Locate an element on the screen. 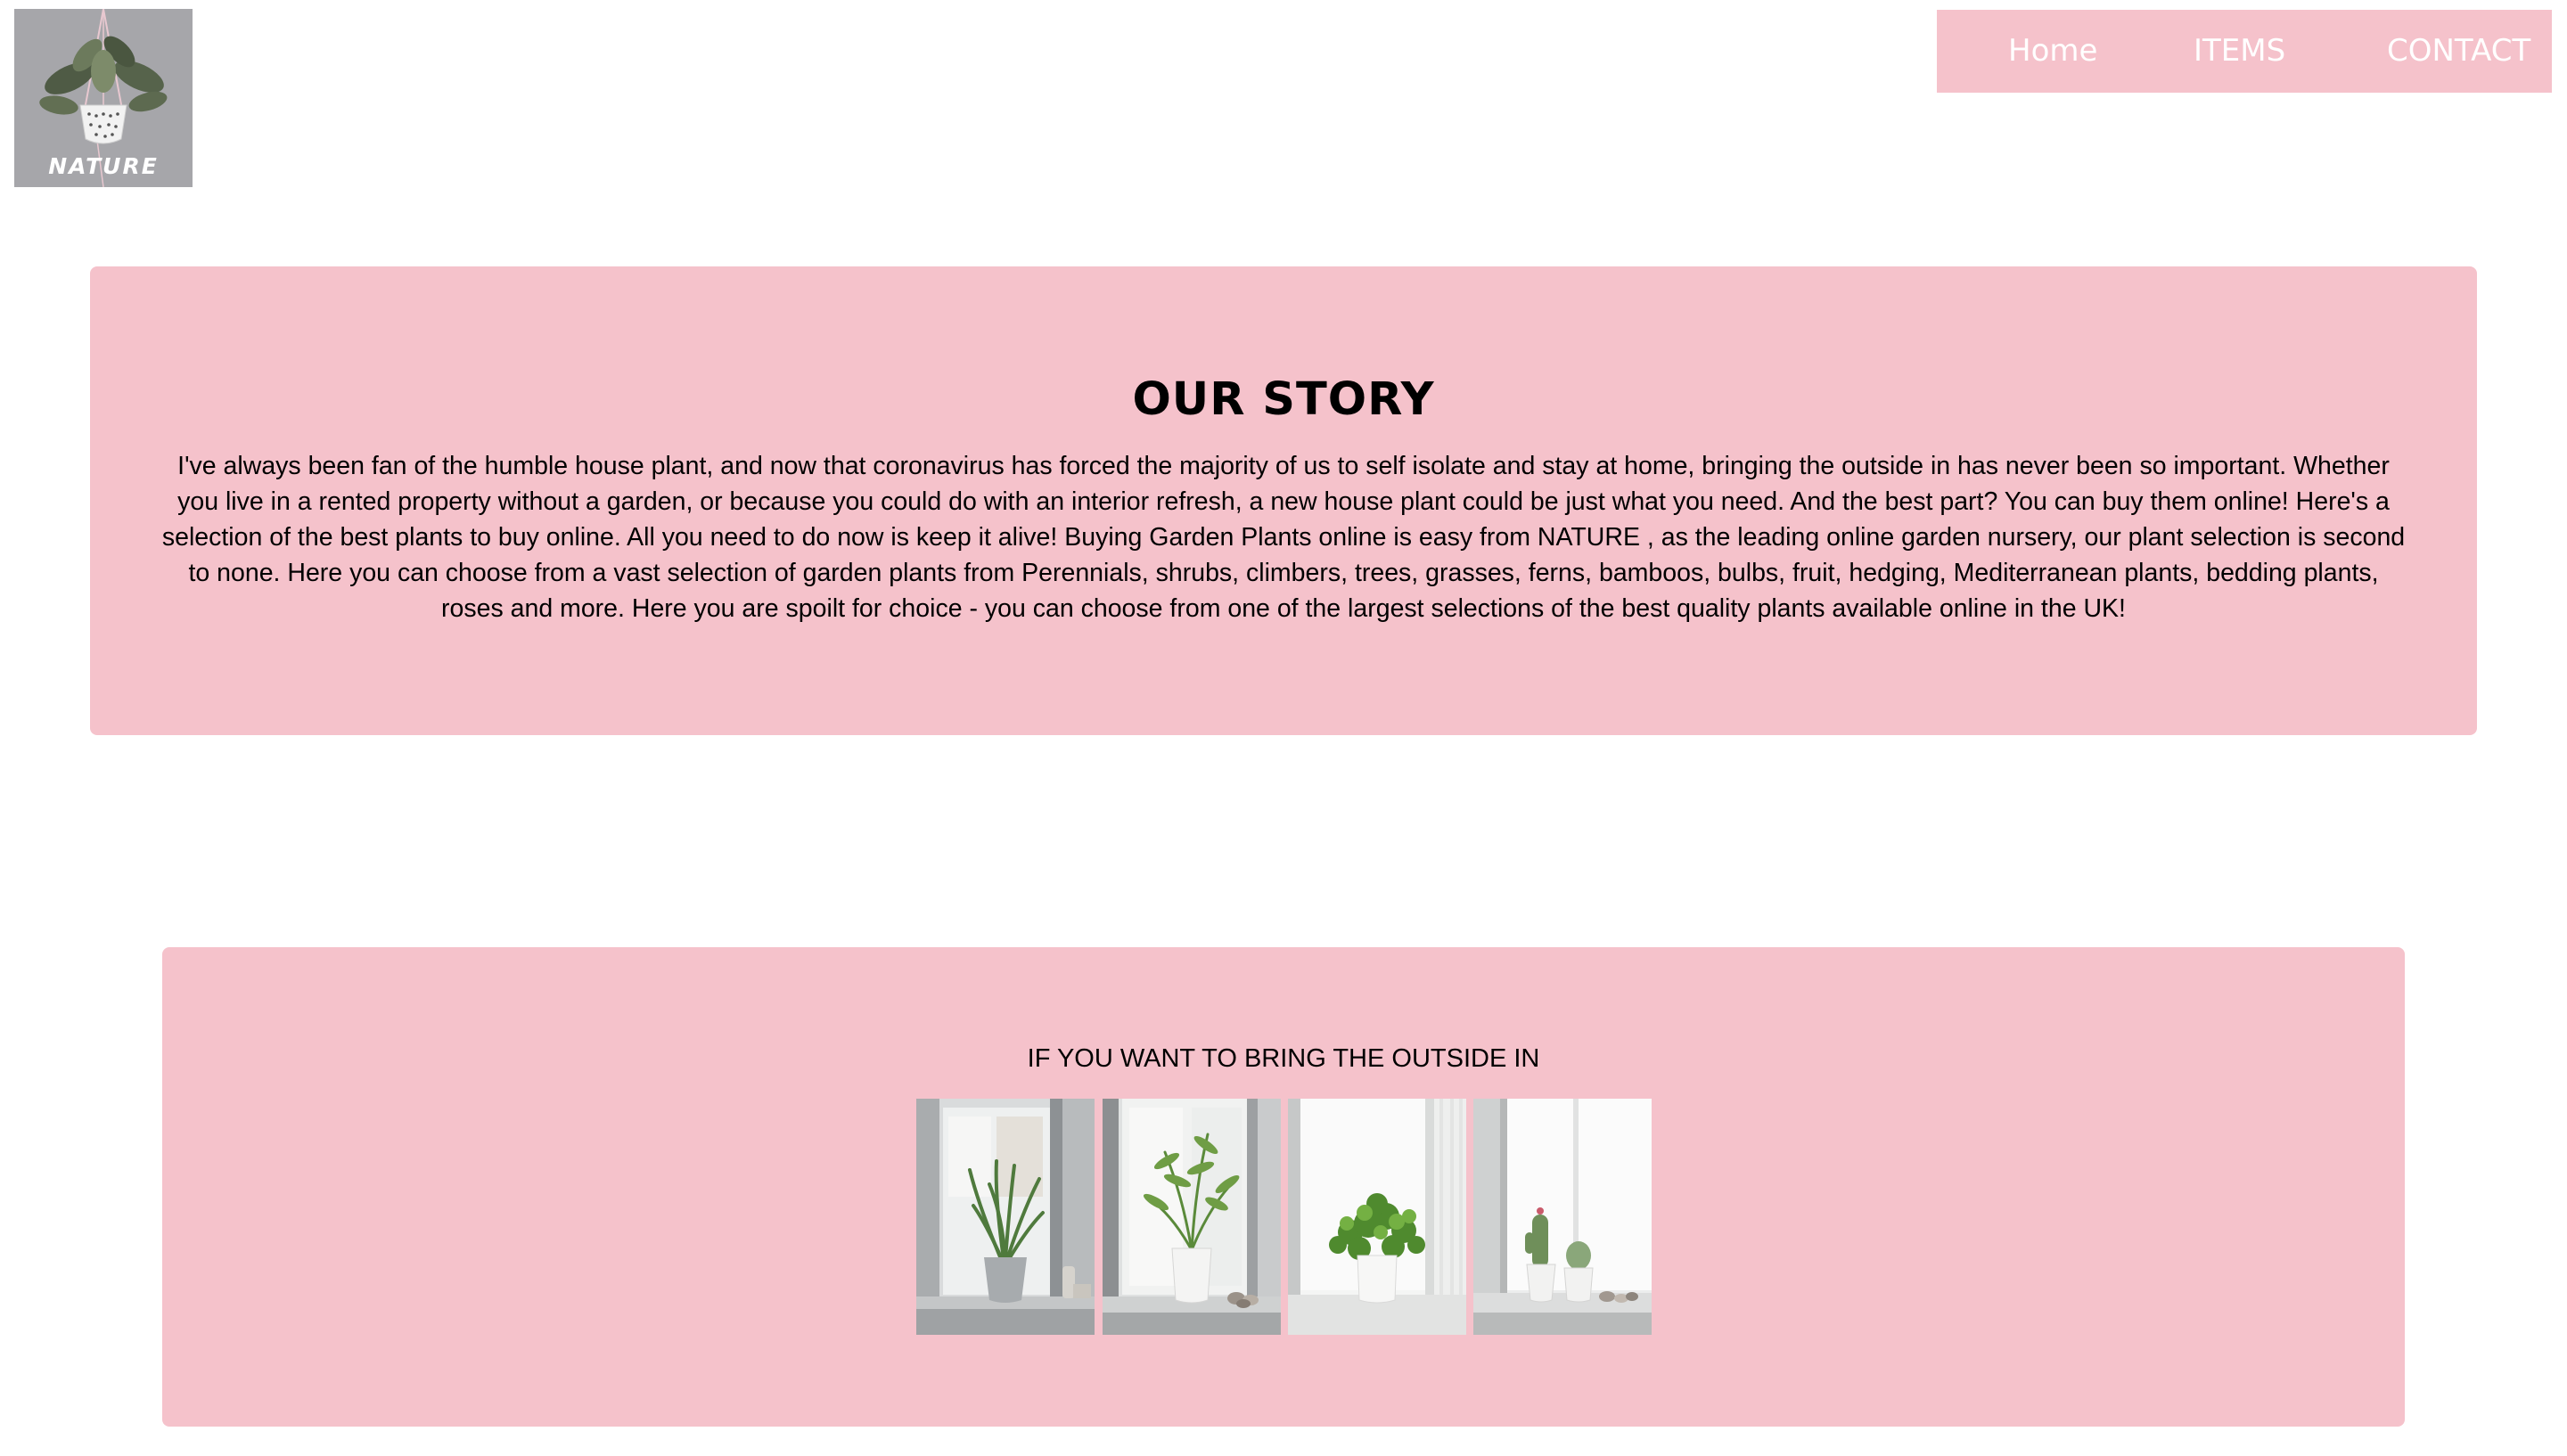  outside-in-title: IF YOU WANT TO BRING THE OUTSIDE IN is located at coordinates (1283, 1058).